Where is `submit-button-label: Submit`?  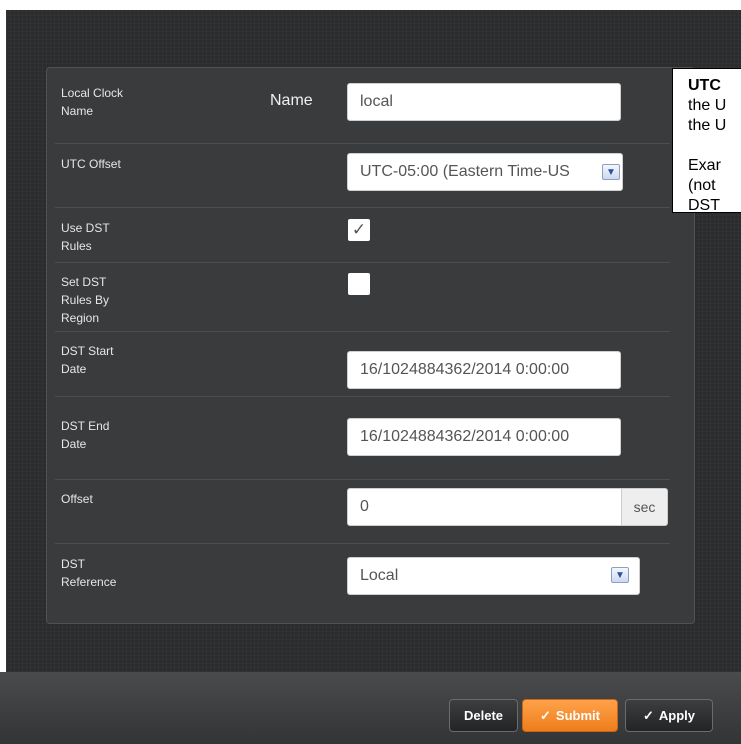 submit-button-label: Submit is located at coordinates (577, 715).